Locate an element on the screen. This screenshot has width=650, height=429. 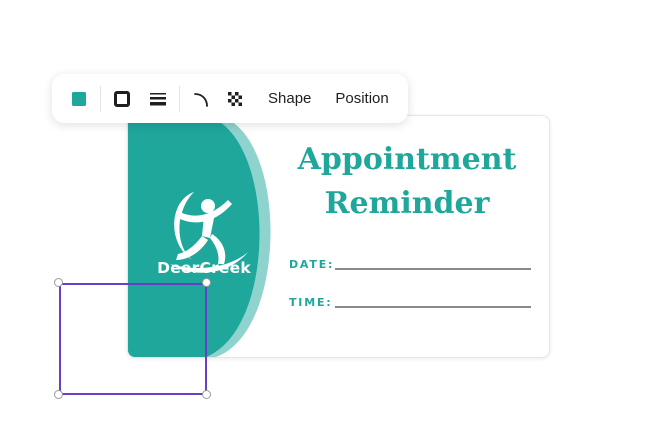
border-style-button is located at coordinates (122, 99).